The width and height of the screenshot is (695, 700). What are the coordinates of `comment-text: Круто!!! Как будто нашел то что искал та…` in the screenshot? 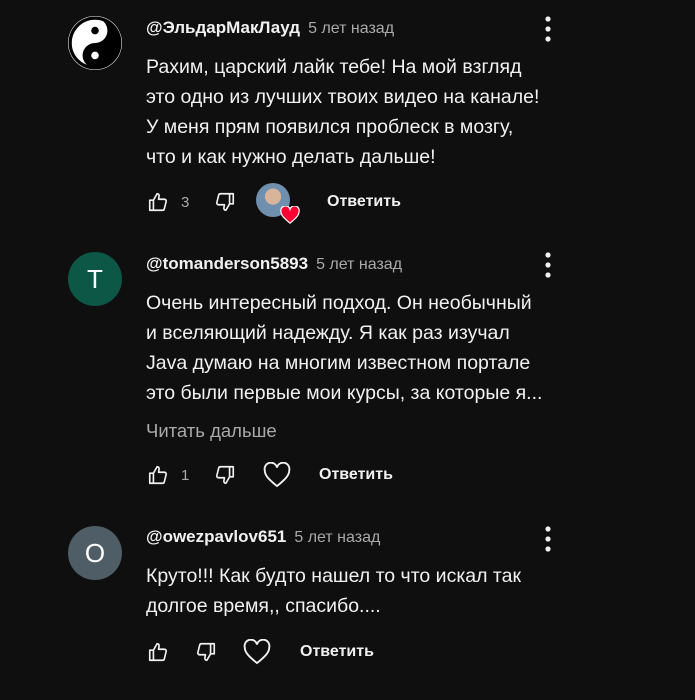 It's located at (371, 591).